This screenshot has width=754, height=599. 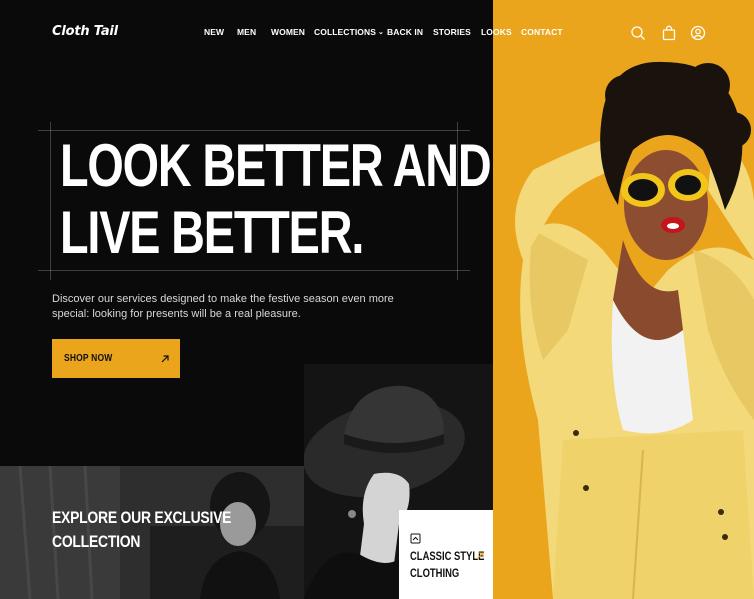 What do you see at coordinates (415, 538) in the screenshot?
I see `hanger-icon` at bounding box center [415, 538].